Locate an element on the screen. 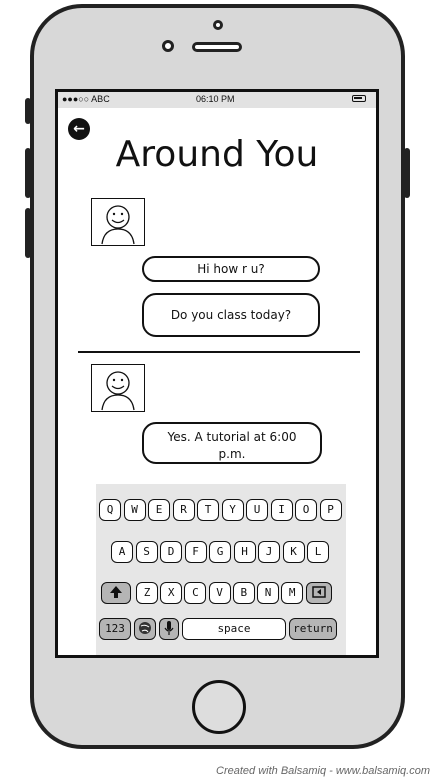 The width and height of the screenshot is (435, 784). microphone-icon is located at coordinates (169, 629).